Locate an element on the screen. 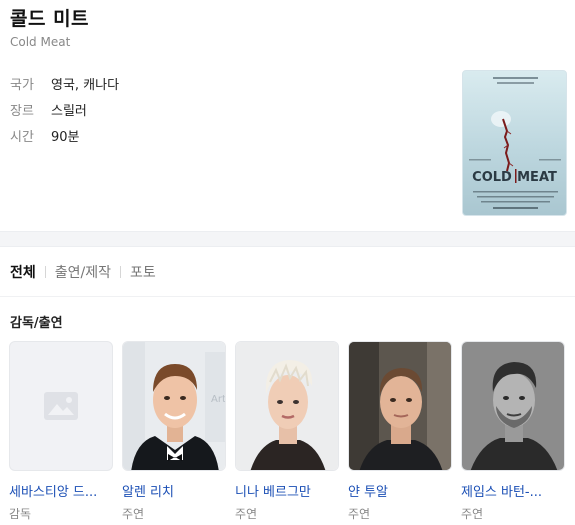  info-row-genre: 장르 스릴러 is located at coordinates (64, 109).